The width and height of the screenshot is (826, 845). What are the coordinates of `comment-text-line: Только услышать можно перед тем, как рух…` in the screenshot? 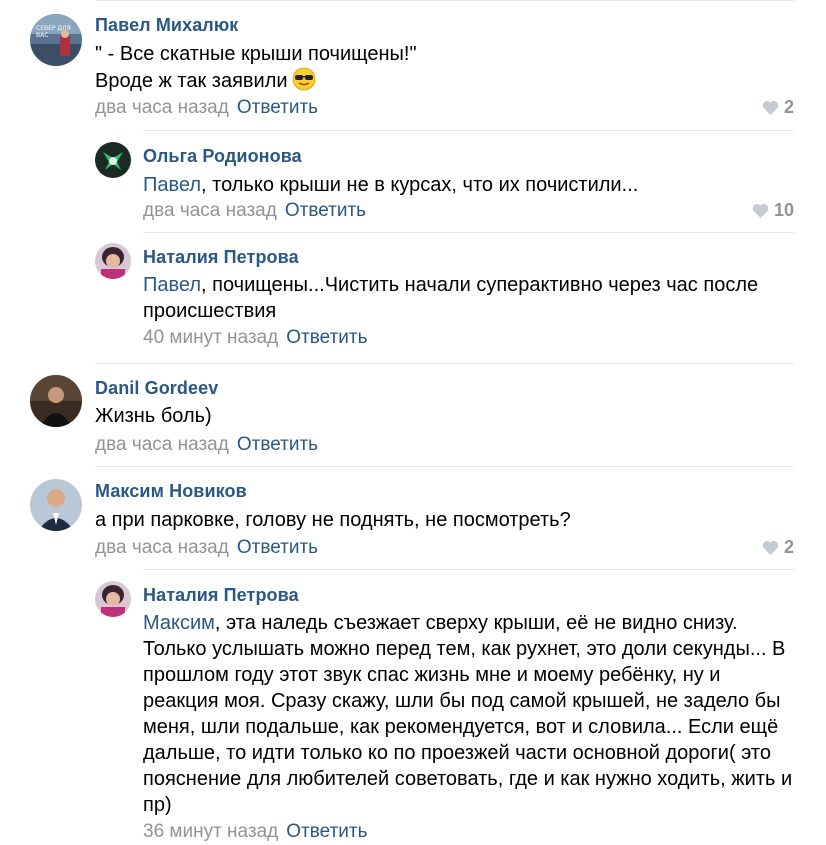 It's located at (464, 649).